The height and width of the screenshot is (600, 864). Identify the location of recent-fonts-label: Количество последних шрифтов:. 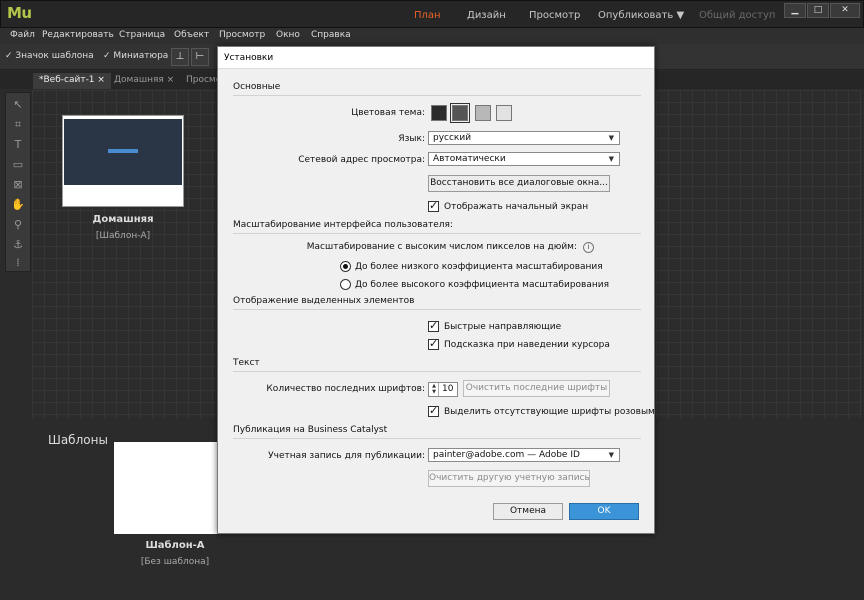
(345, 389).